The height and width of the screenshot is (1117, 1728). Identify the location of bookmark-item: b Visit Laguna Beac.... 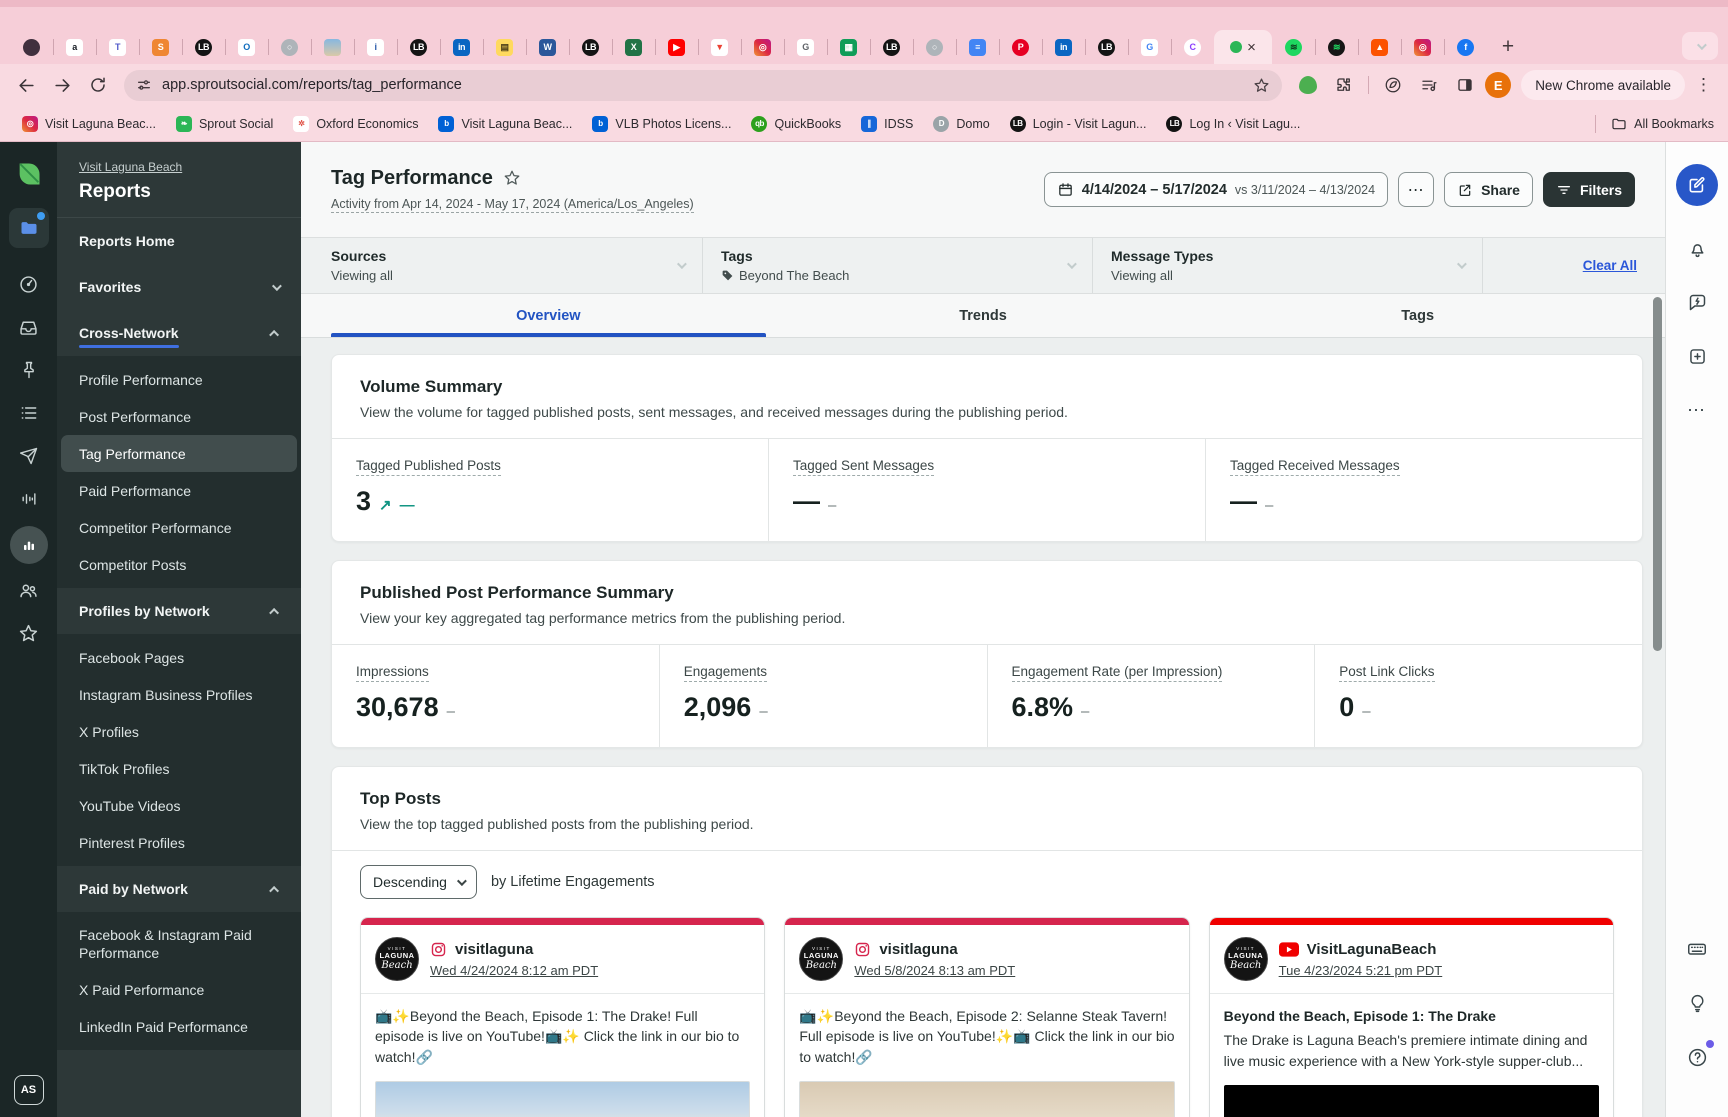
(505, 124).